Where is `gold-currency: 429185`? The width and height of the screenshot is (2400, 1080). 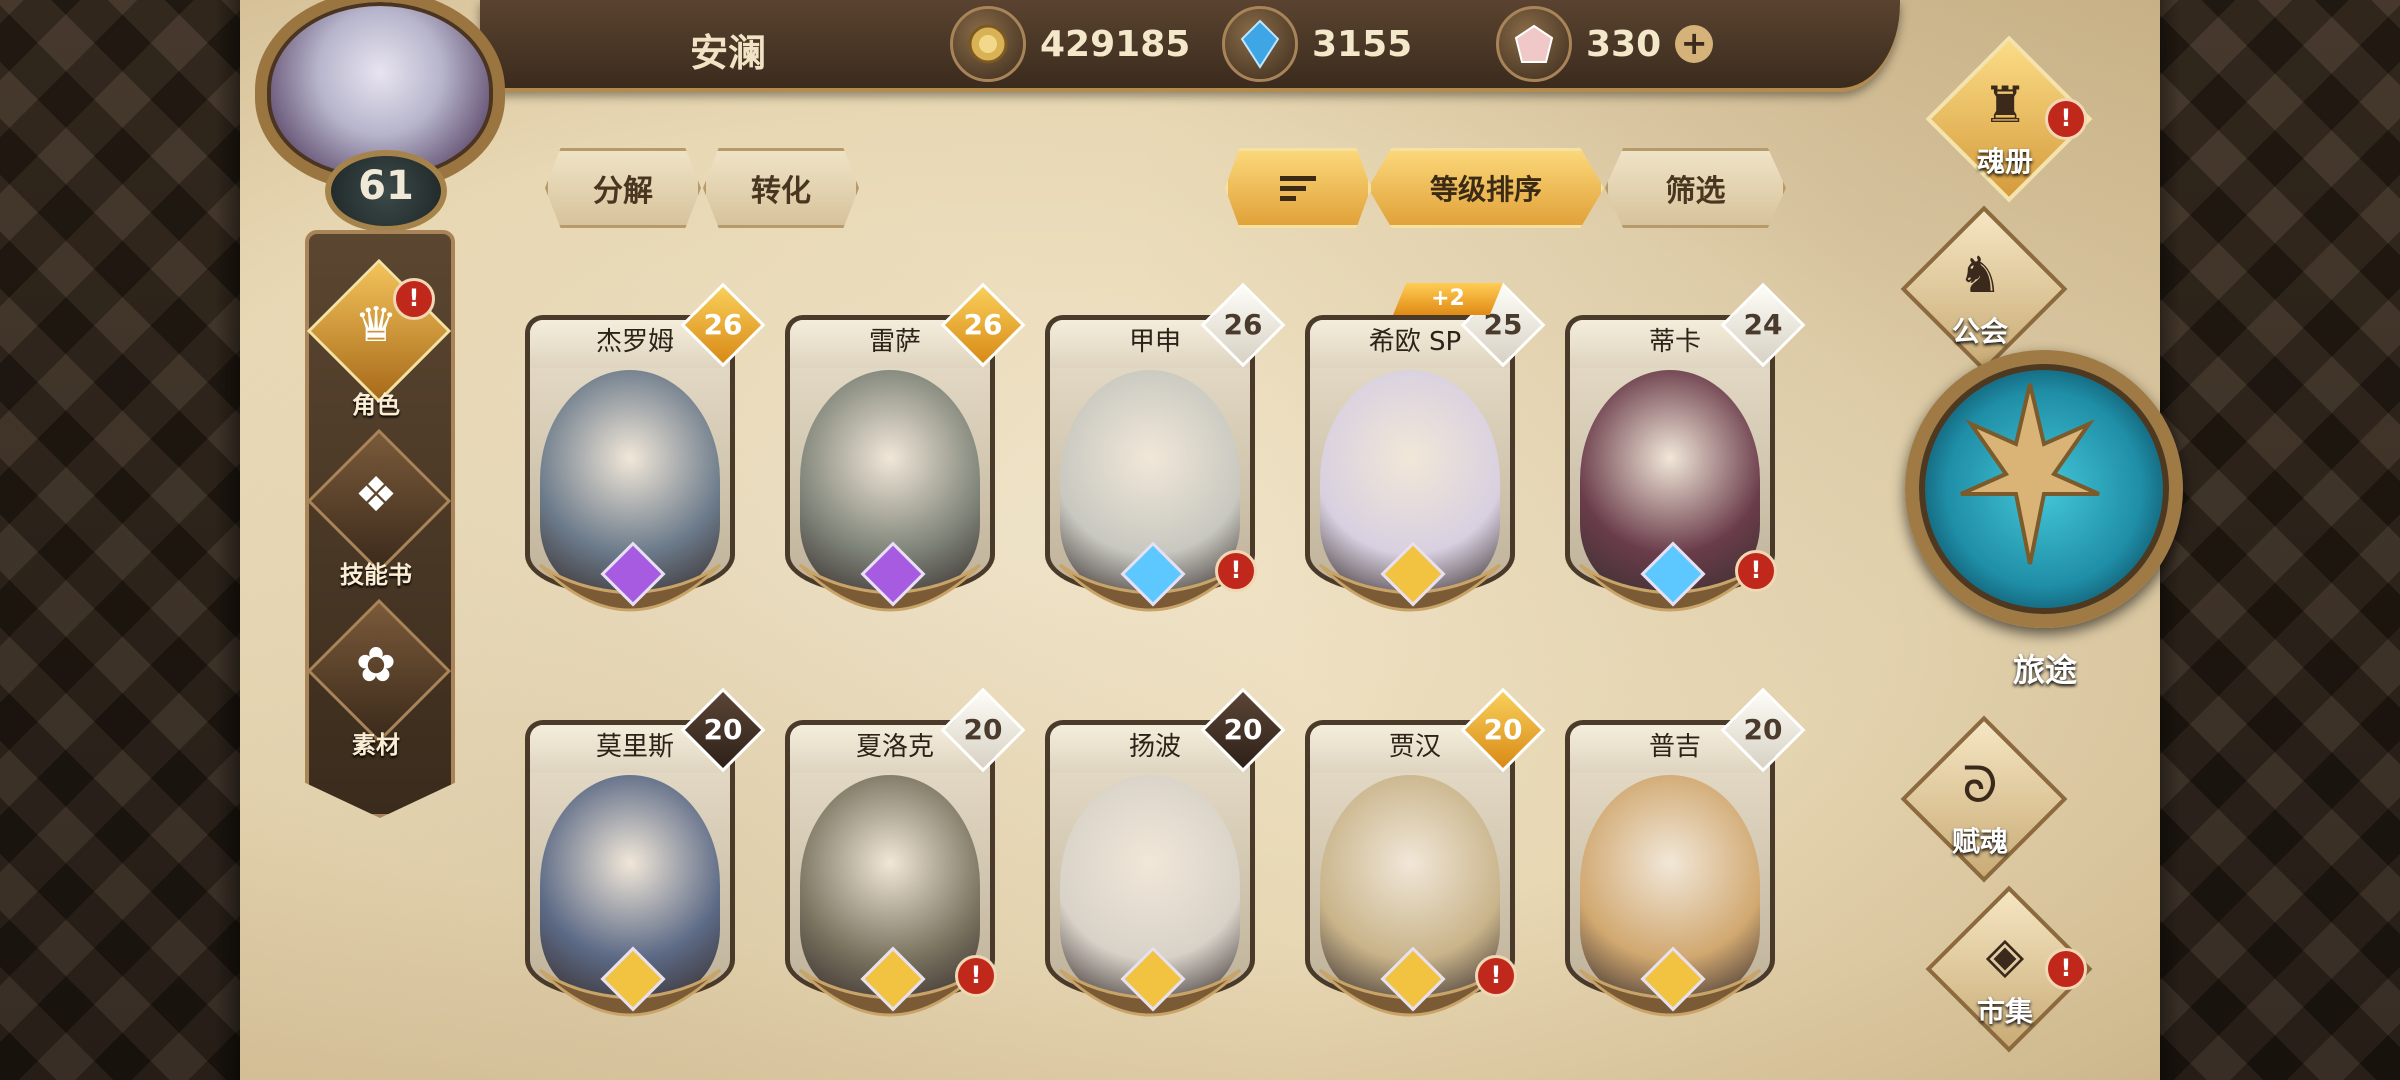 gold-currency: 429185 is located at coordinates (1070, 44).